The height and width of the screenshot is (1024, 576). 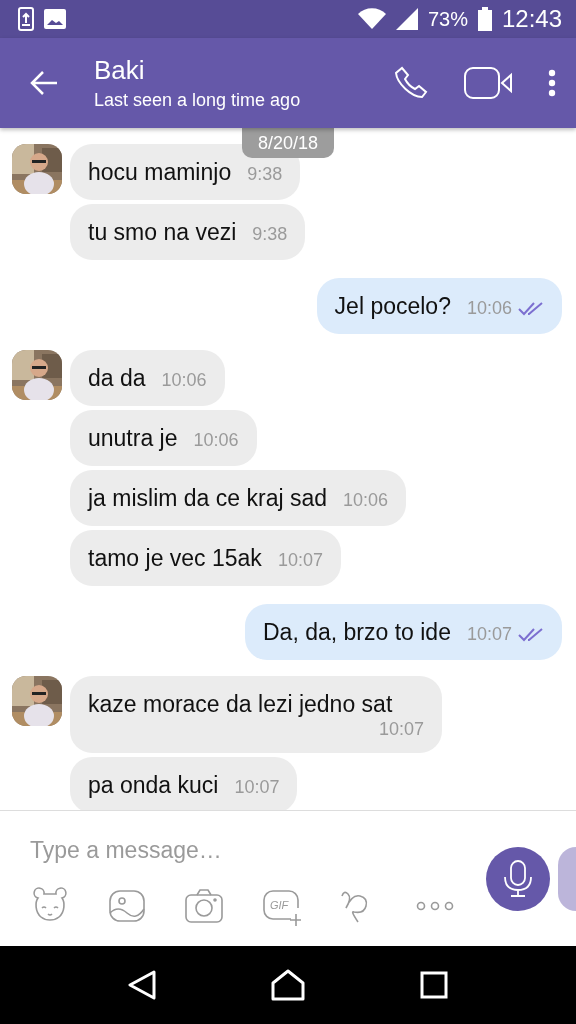 I want to click on recents-icon, so click(x=434, y=985).